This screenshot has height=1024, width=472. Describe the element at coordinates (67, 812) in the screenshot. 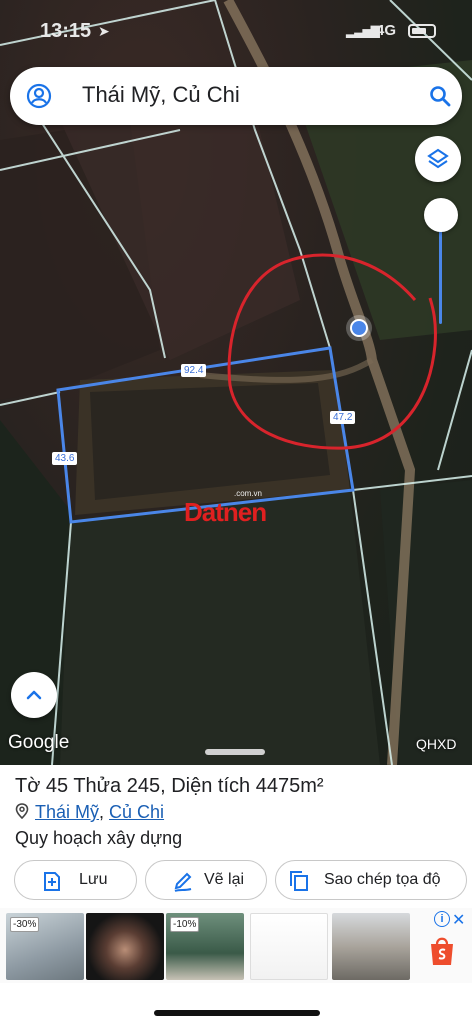

I see `ward-link: Thái Mỹ` at that location.